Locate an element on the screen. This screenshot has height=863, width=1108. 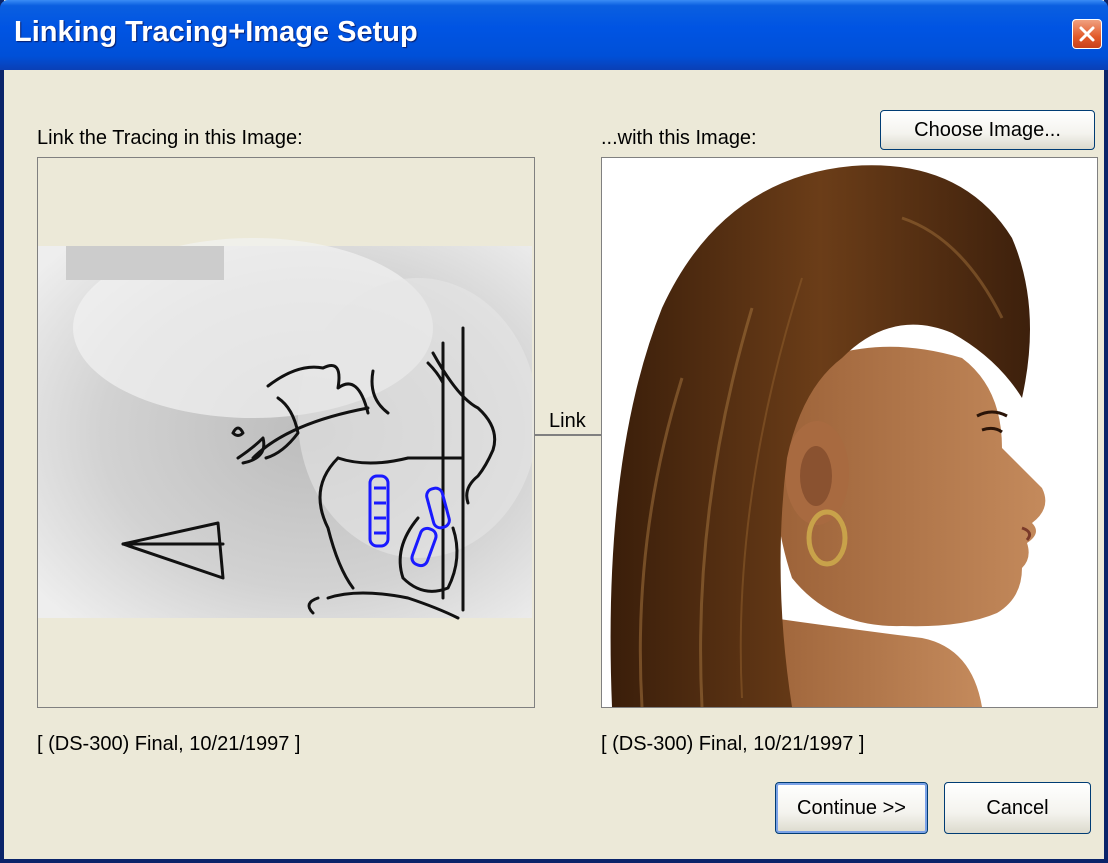
close-icon is located at coordinates (1087, 34).